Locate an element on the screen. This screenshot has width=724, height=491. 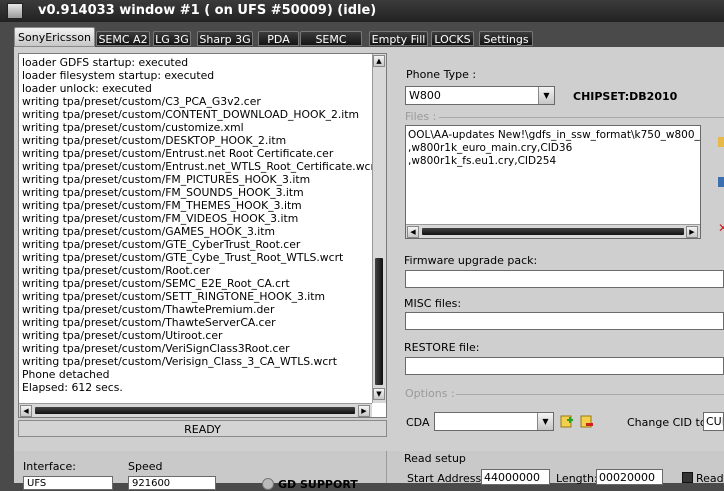
firmware-field is located at coordinates (564, 279).